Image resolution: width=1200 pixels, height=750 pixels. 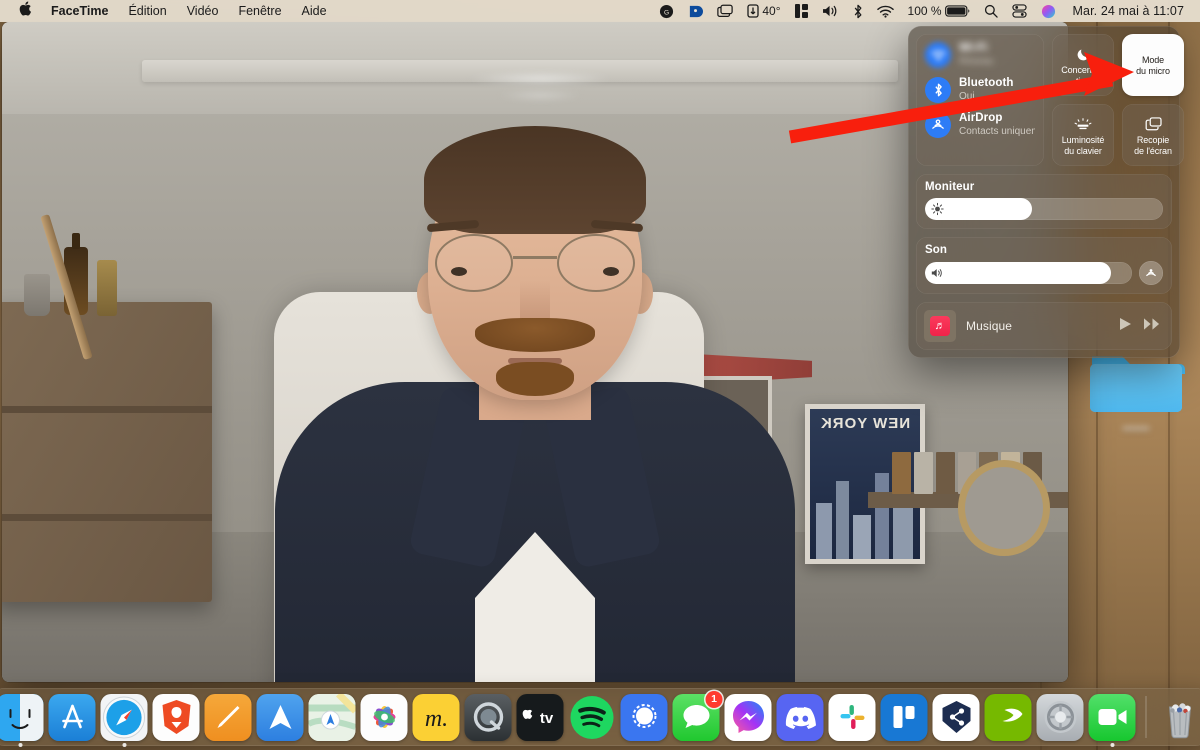 I want to click on system-preferences-gear-icon, so click(x=1060, y=717).